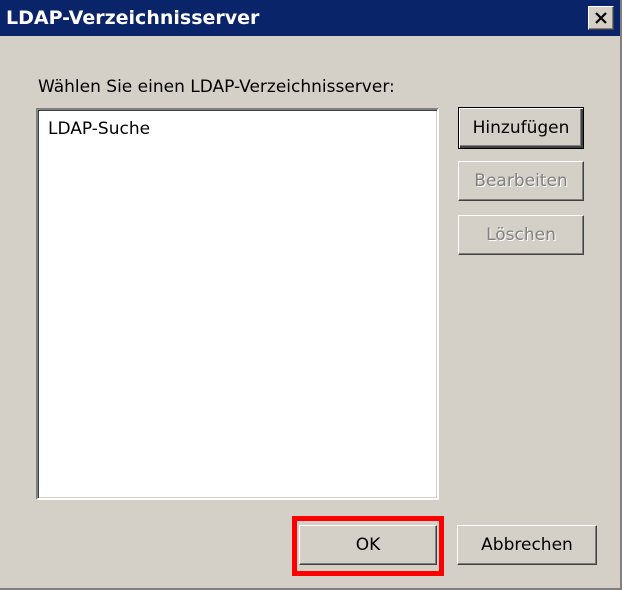 This screenshot has width=622, height=590. I want to click on close-button, so click(601, 18).